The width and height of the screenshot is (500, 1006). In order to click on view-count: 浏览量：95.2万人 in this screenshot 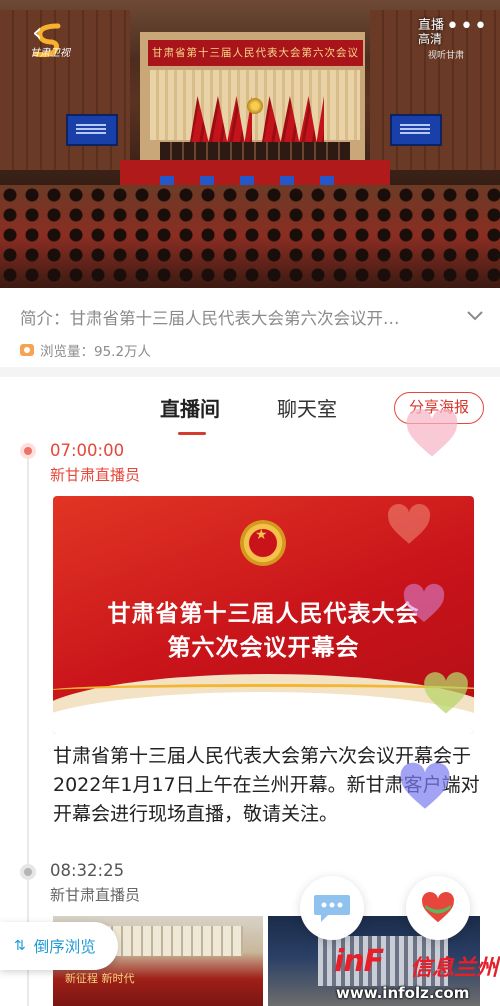, I will do `click(85, 350)`.